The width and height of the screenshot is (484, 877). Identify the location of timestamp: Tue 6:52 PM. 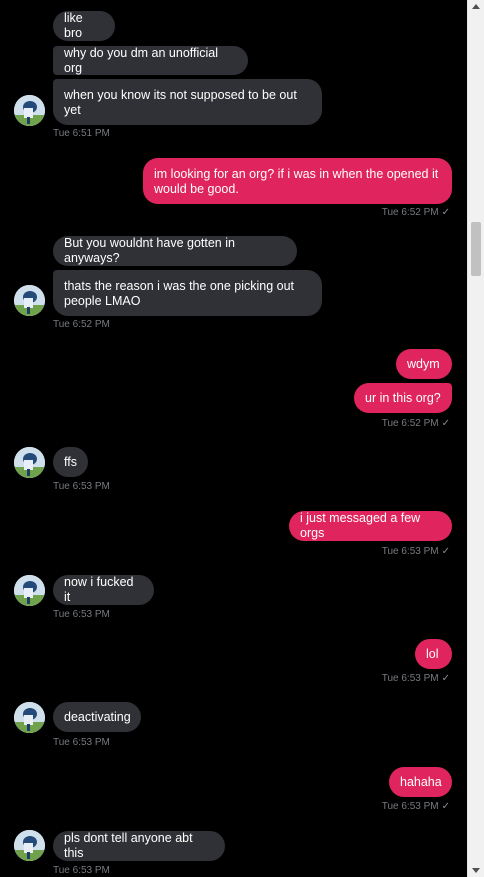
(81, 324).